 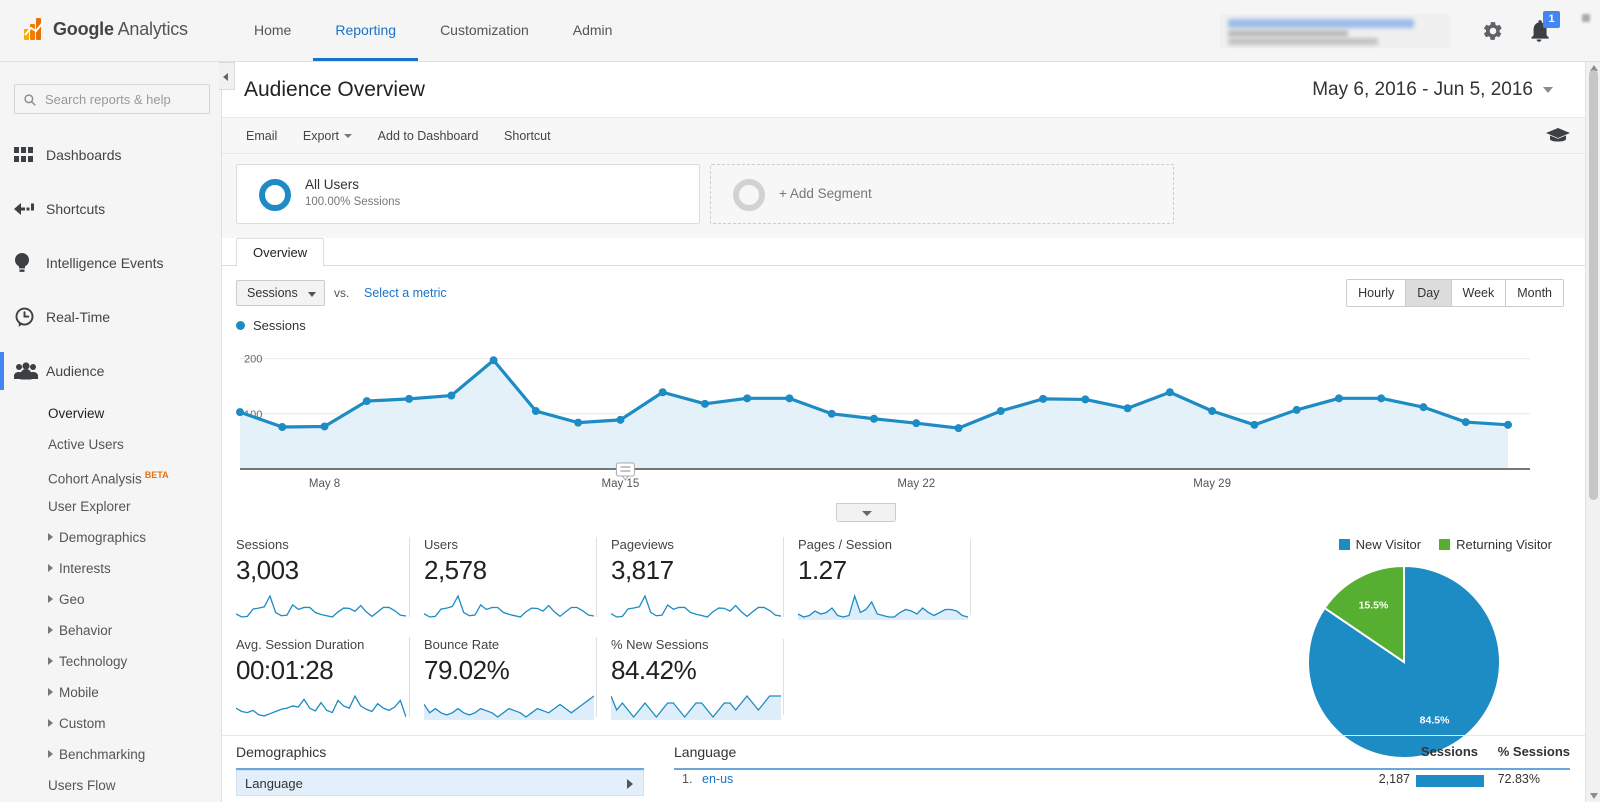 What do you see at coordinates (75, 371) in the screenshot?
I see `sidebar-label-audience: Audience` at bounding box center [75, 371].